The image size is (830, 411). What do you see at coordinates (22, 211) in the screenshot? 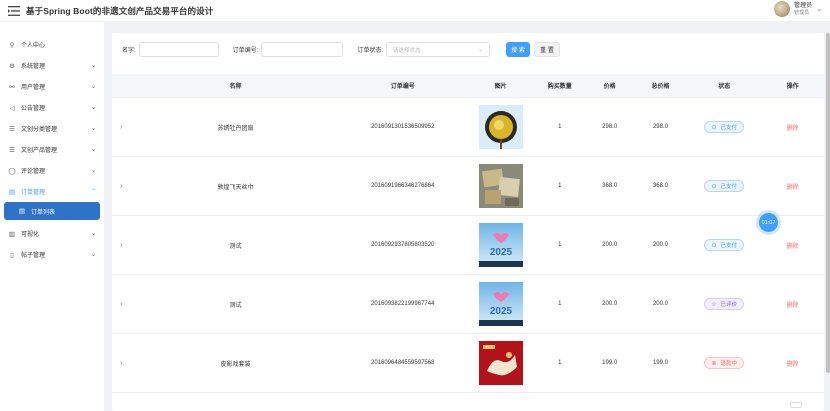
I see `document-icon: ▤` at bounding box center [22, 211].